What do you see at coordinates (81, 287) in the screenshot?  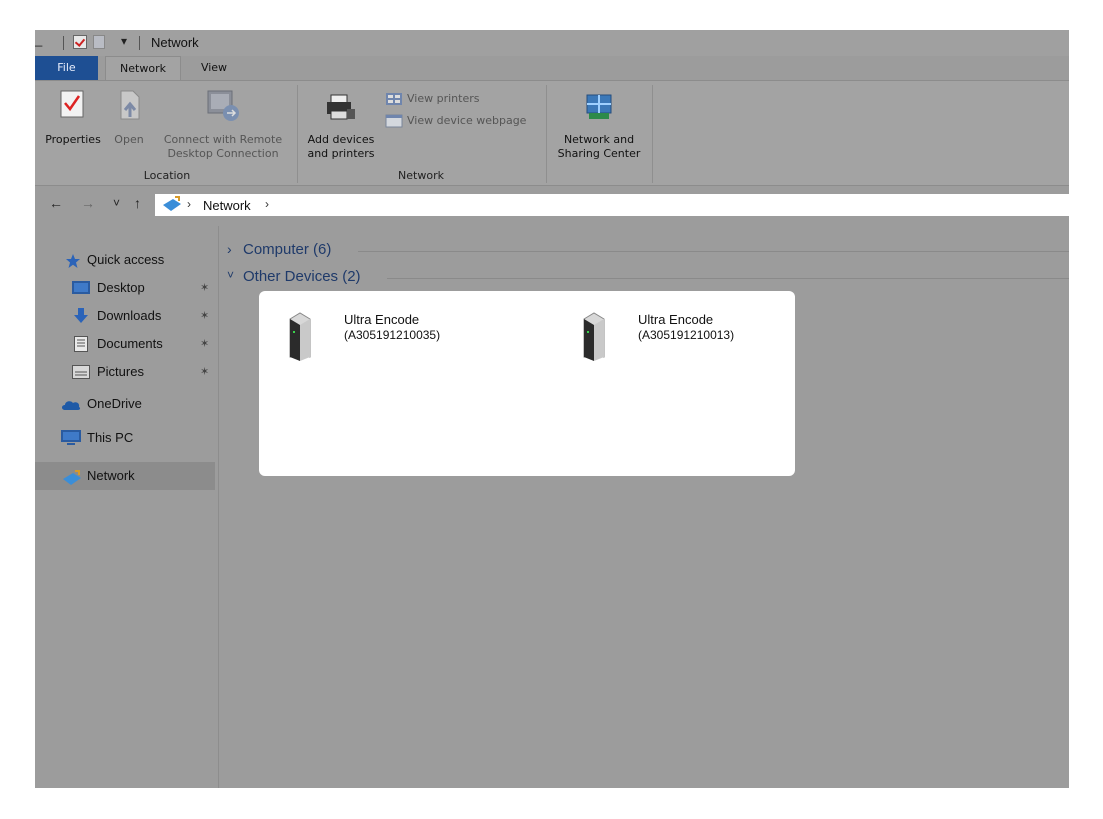 I see `desktop-icon` at bounding box center [81, 287].